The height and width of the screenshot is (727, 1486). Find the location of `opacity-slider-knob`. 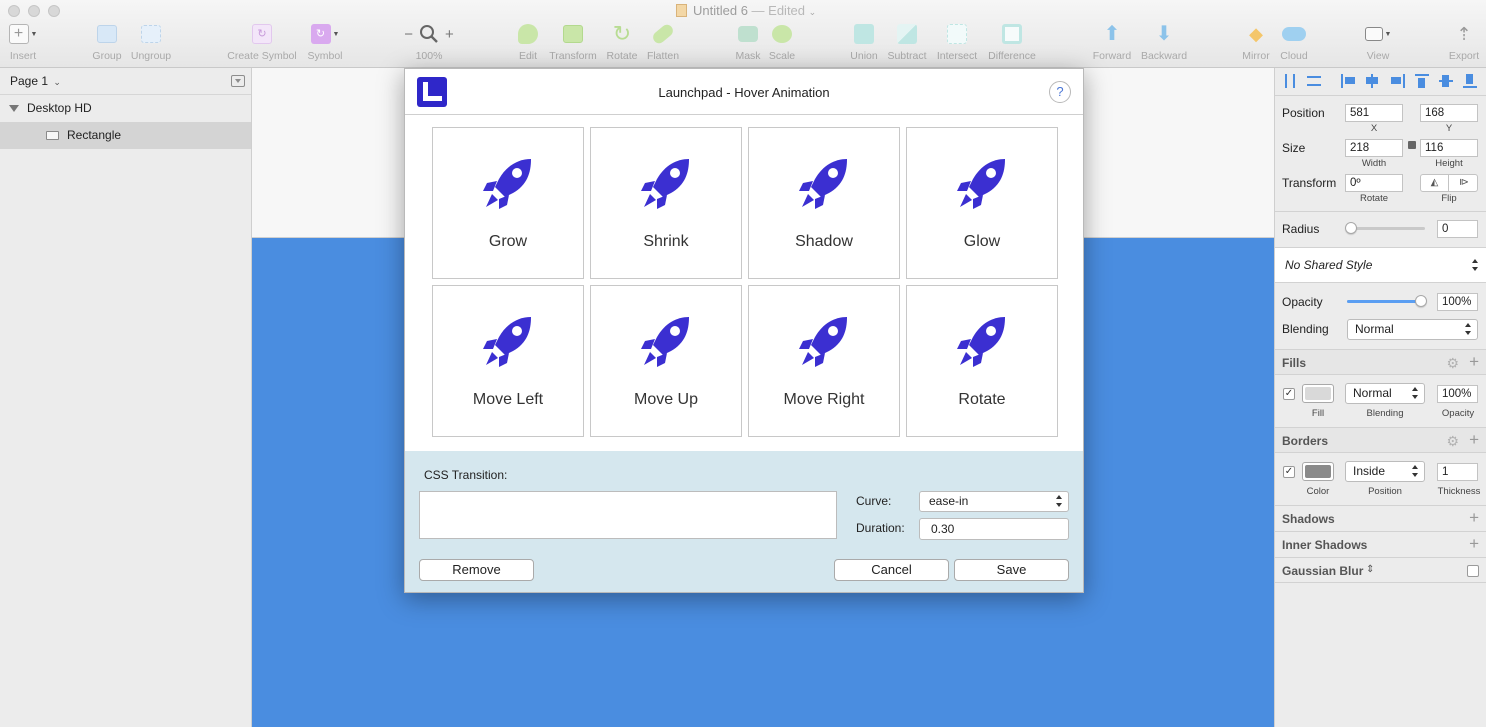

opacity-slider-knob is located at coordinates (1421, 301).